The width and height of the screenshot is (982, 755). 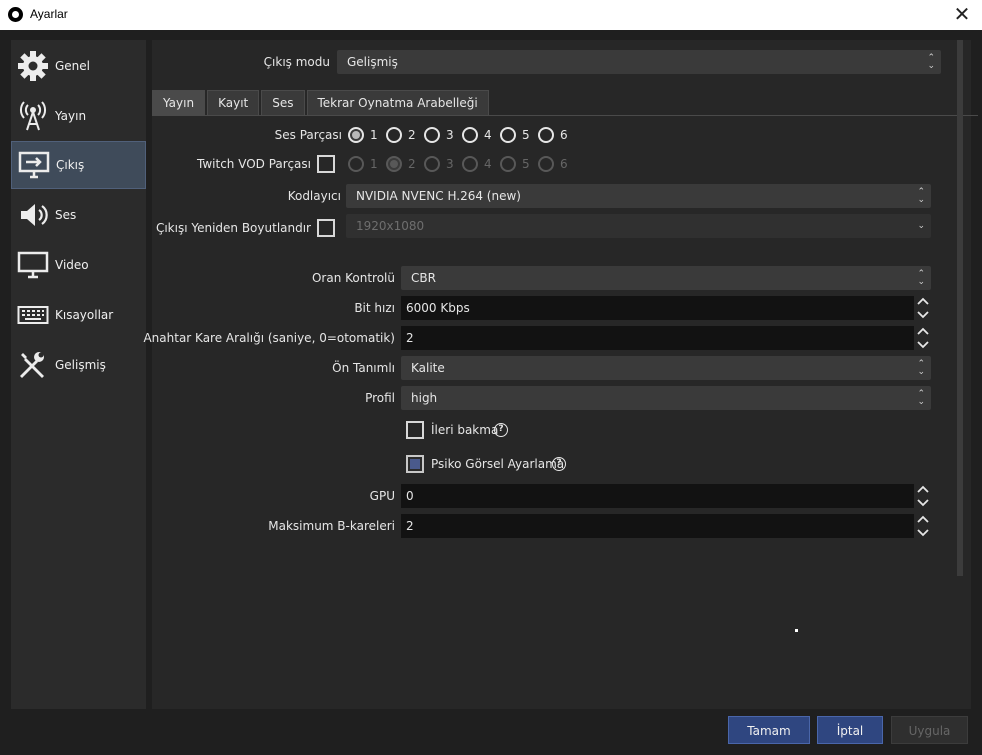 What do you see at coordinates (450, 135) in the screenshot?
I see `audio-track-radio-label: 3` at bounding box center [450, 135].